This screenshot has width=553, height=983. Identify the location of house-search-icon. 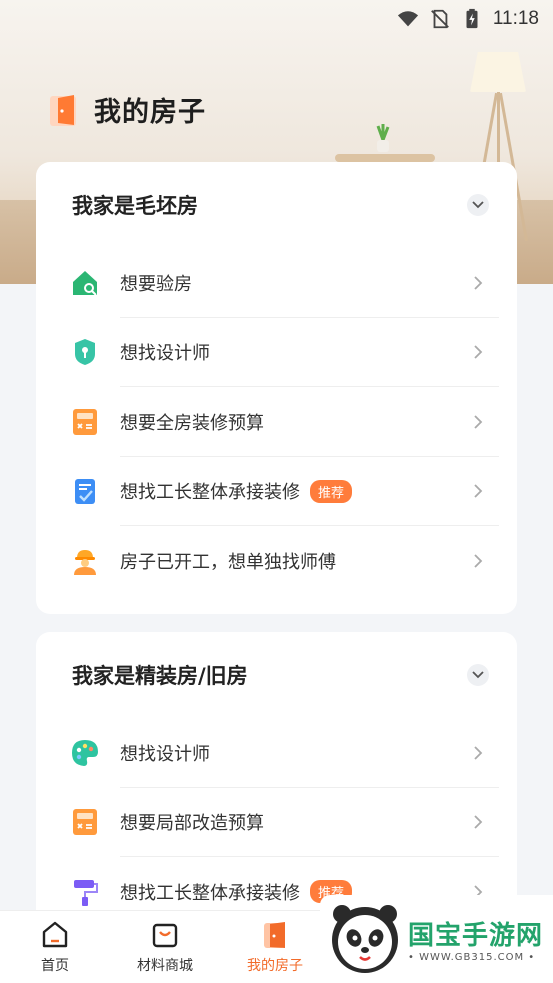
(85, 283).